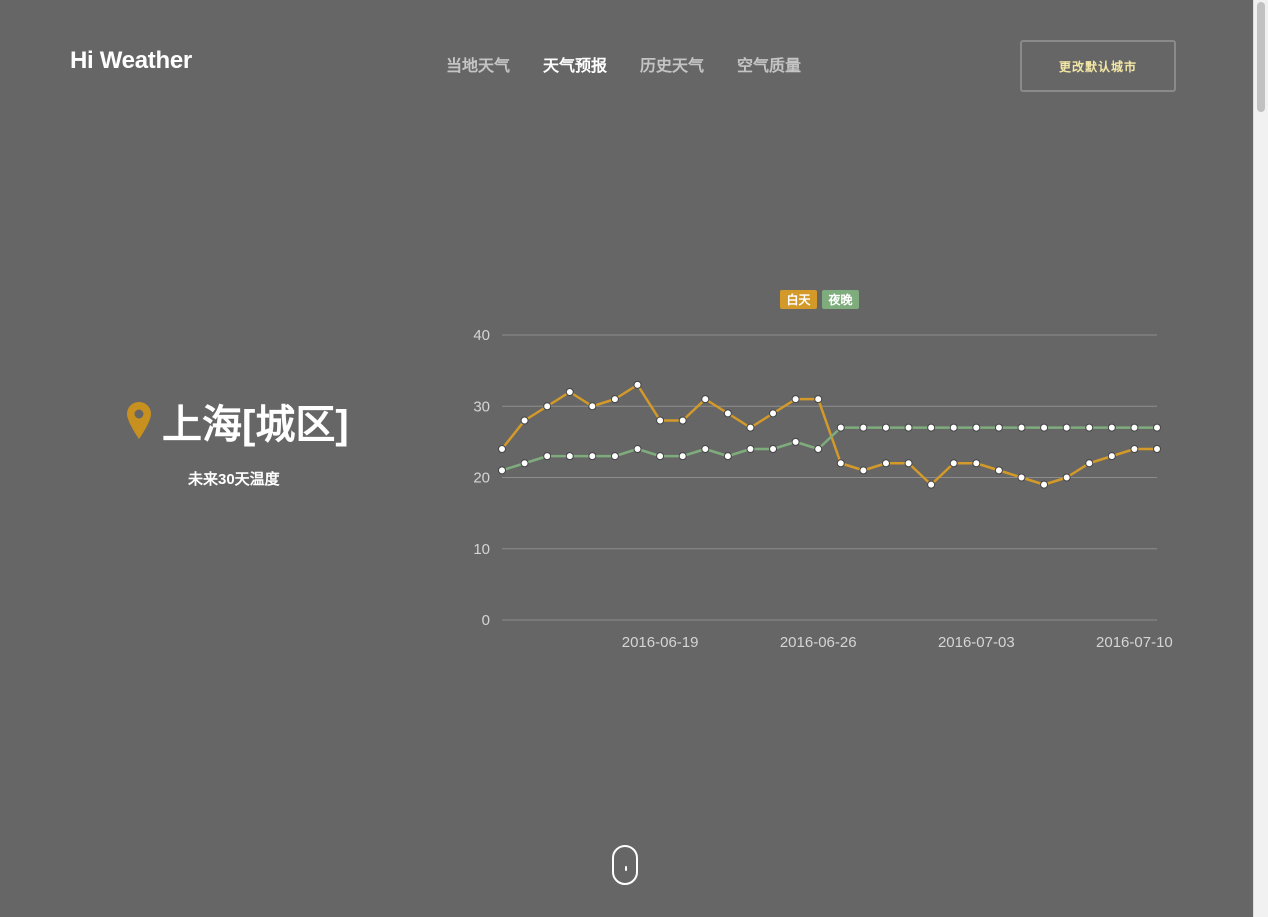  What do you see at coordinates (625, 865) in the screenshot?
I see `scroll-down-icon` at bounding box center [625, 865].